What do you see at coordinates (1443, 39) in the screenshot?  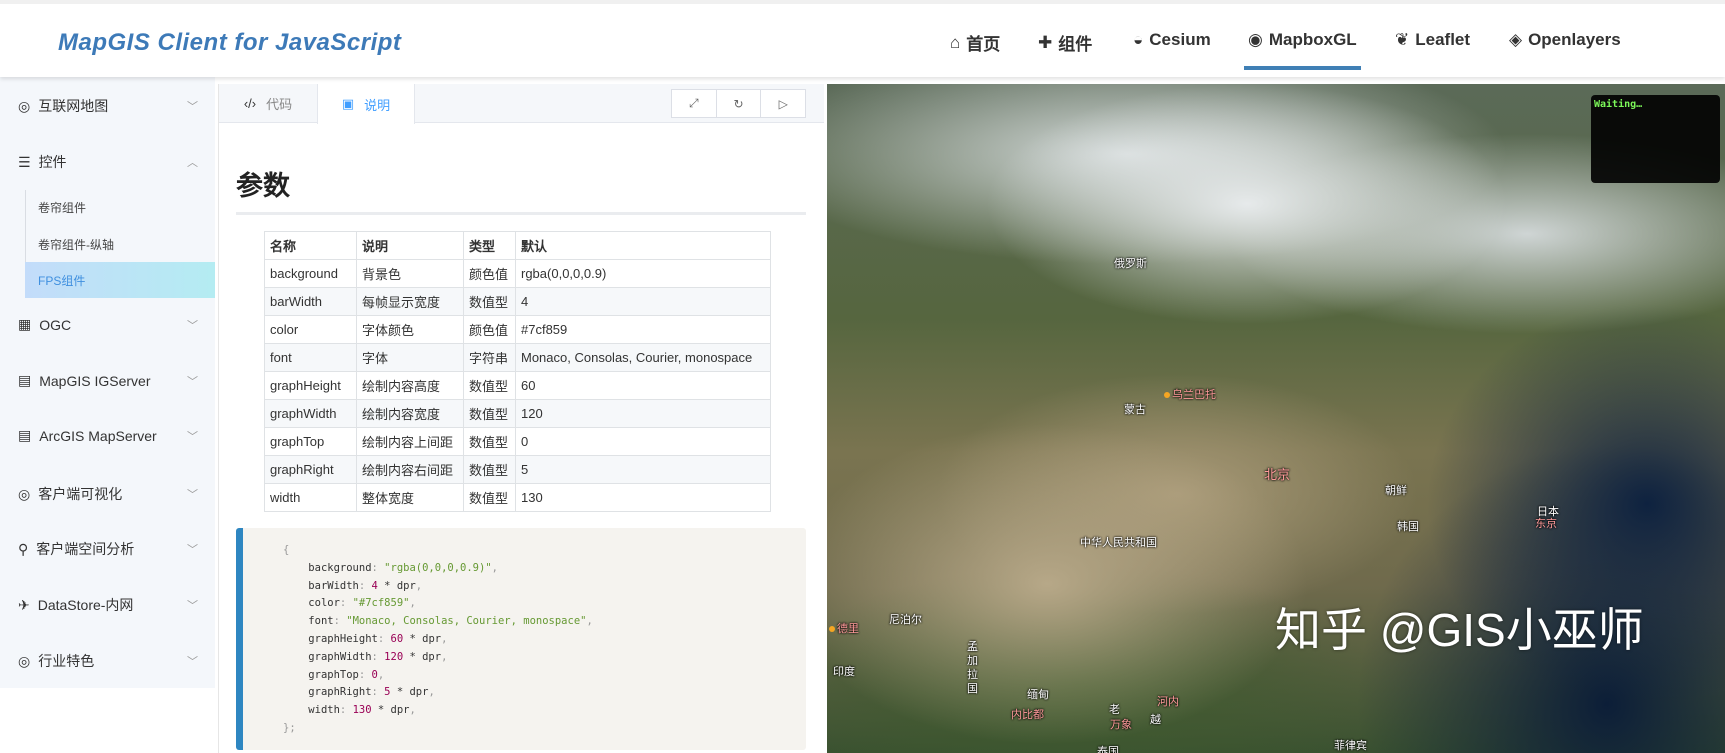 I see `nav-label: Leaflet` at bounding box center [1443, 39].